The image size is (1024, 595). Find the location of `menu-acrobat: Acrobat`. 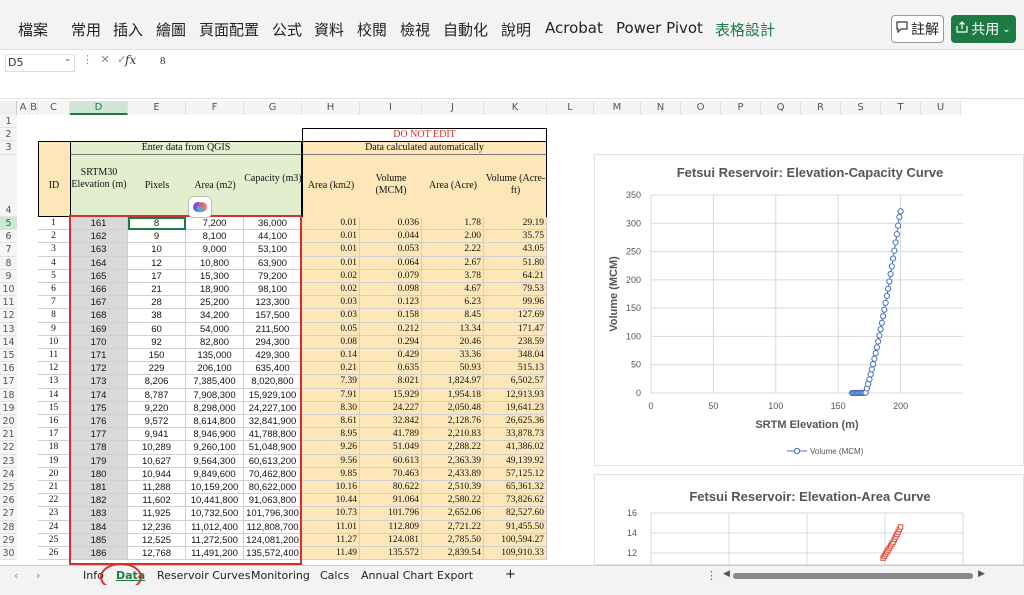

menu-acrobat: Acrobat is located at coordinates (574, 28).